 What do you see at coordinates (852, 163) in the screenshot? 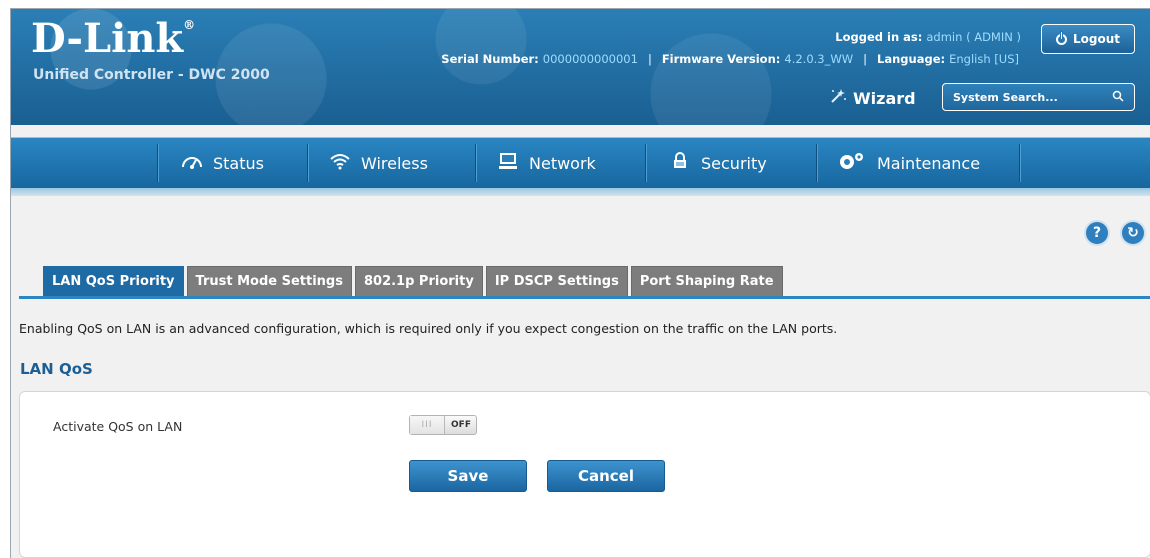
I see `gears-icon` at bounding box center [852, 163].